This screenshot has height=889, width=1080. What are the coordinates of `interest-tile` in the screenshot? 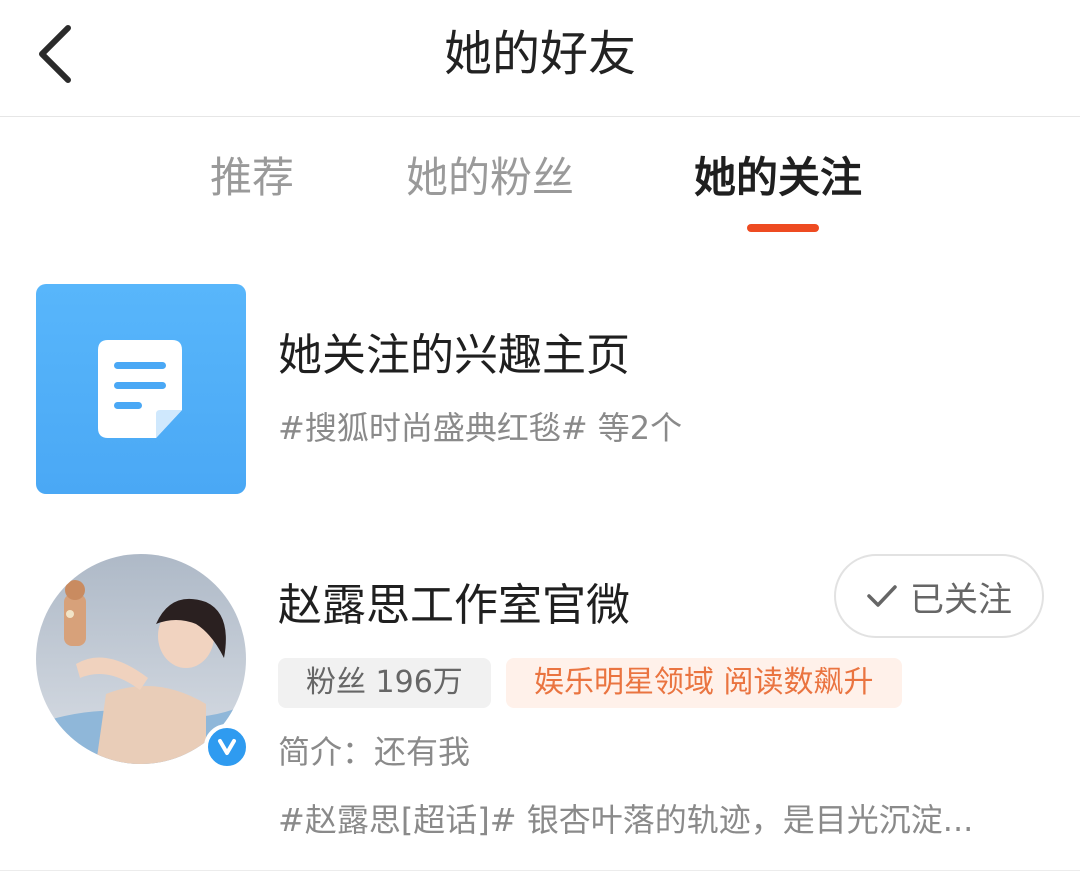 It's located at (141, 389).